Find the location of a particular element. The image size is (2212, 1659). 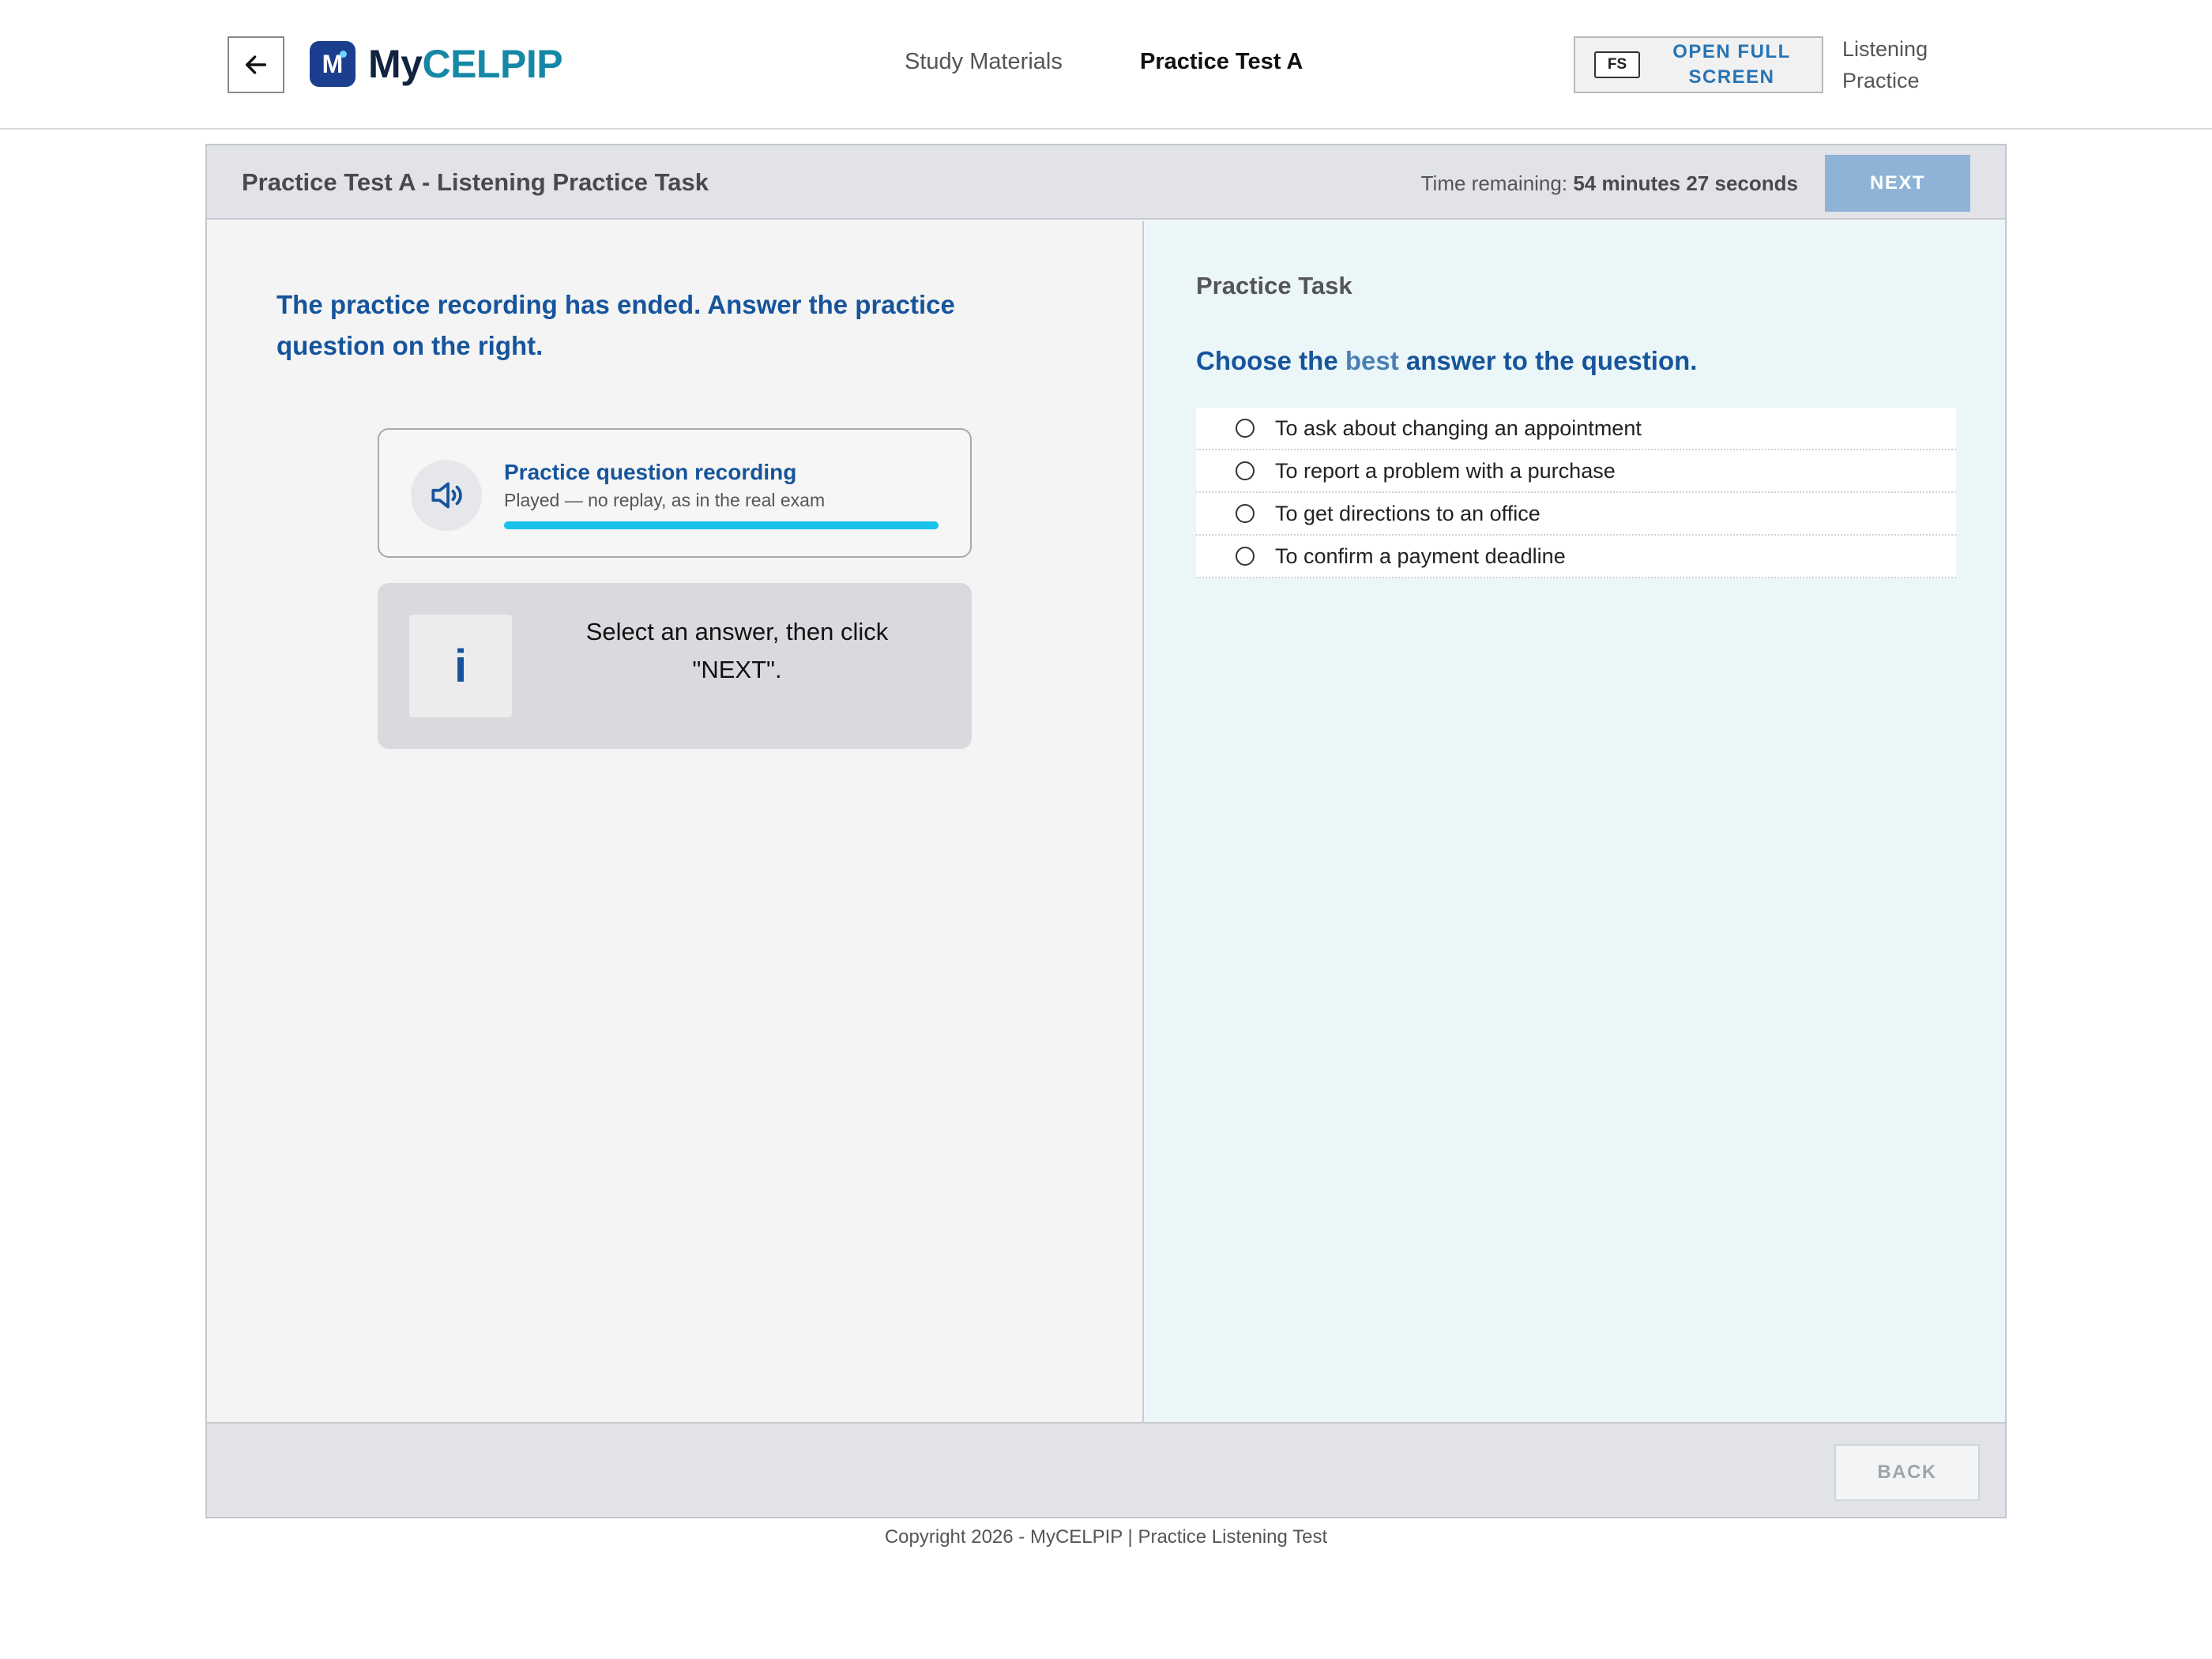

answer-option-label: To report a problem with a purchase is located at coordinates (1446, 470).